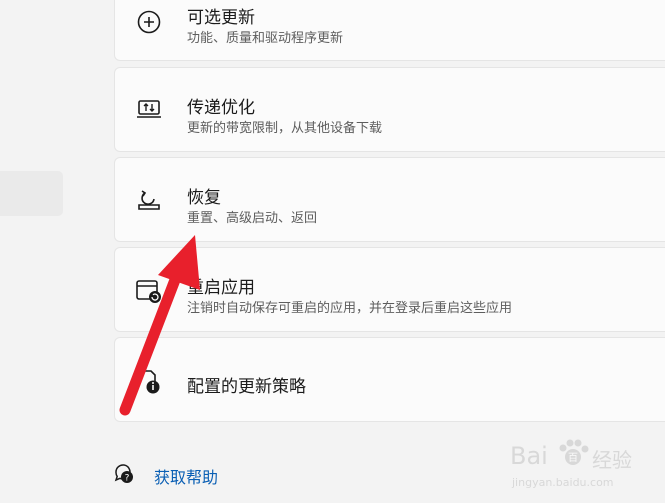 The image size is (665, 503). Describe the element at coordinates (265, 37) in the screenshot. I see `optional-updates-subtitle: 功能、质量和驱动程序更新` at that location.